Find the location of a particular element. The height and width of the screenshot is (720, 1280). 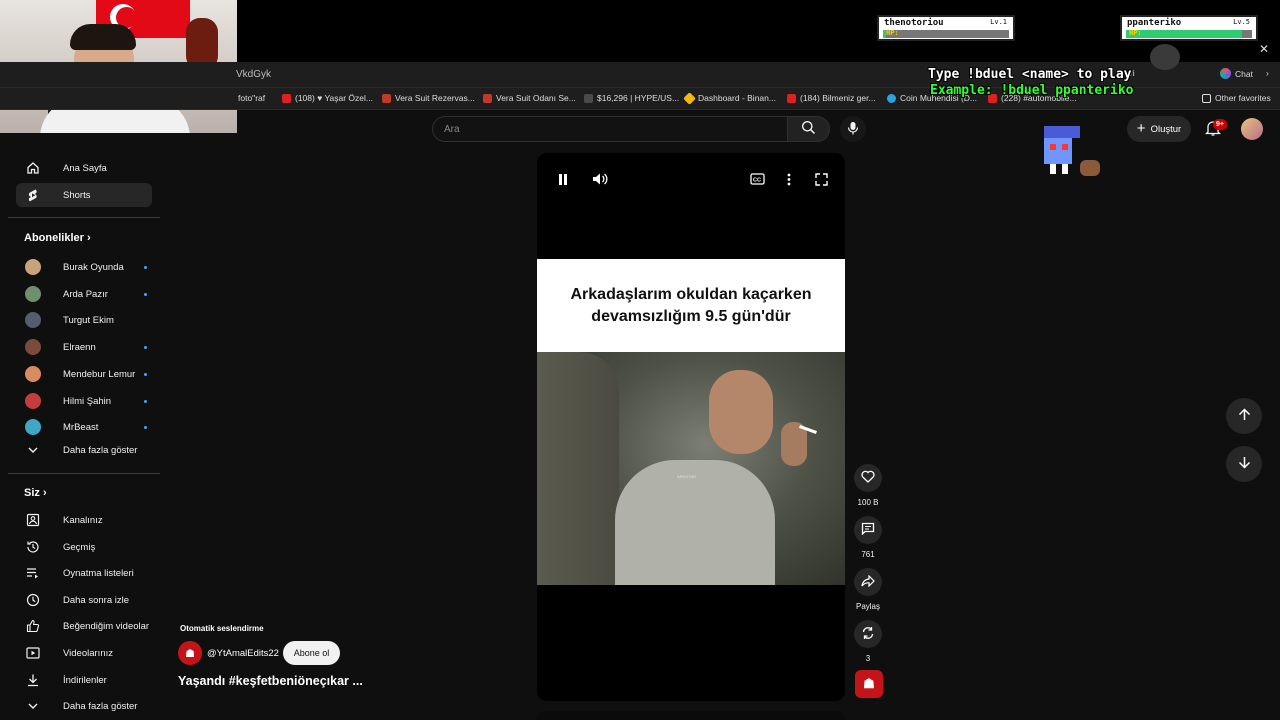

captions-icon: CC is located at coordinates (757, 179).